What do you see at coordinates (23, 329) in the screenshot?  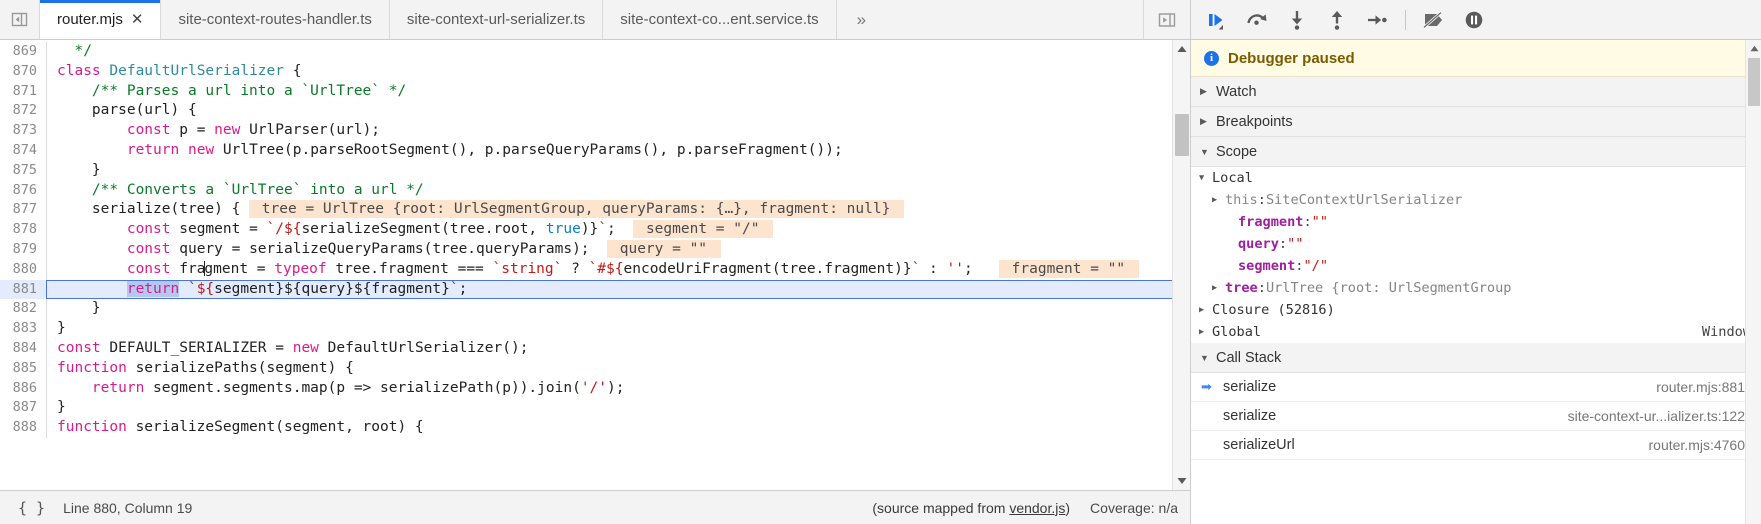 I see `line-number: 883` at bounding box center [23, 329].